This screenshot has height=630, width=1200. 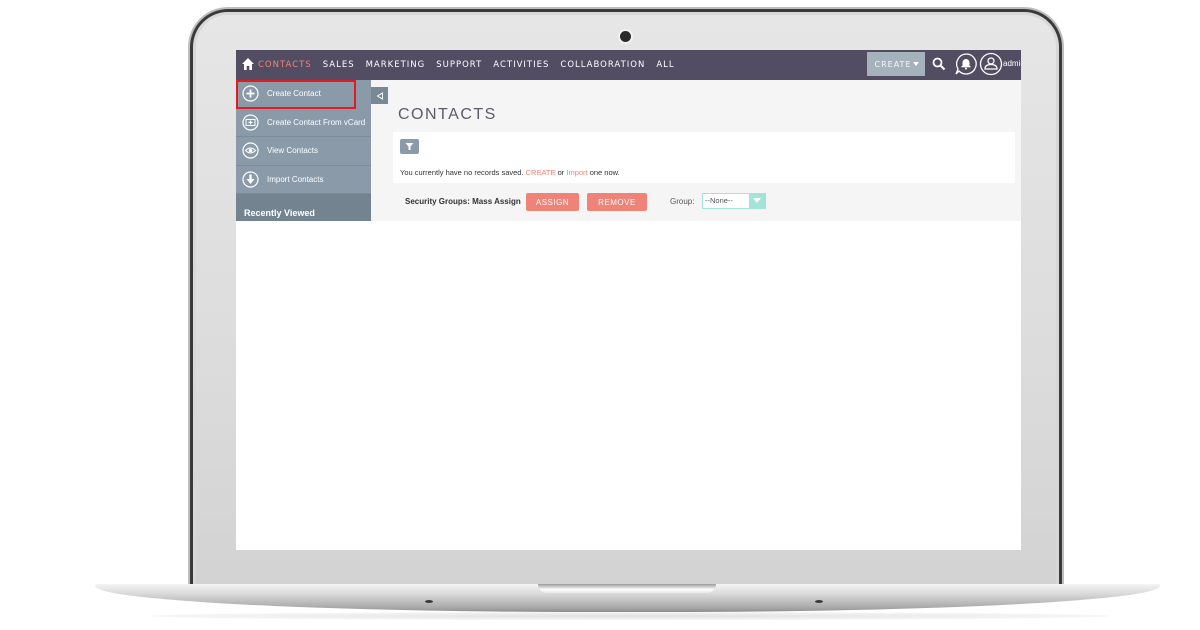 I want to click on sidebar-item-label: Import Contacts, so click(x=295, y=179).